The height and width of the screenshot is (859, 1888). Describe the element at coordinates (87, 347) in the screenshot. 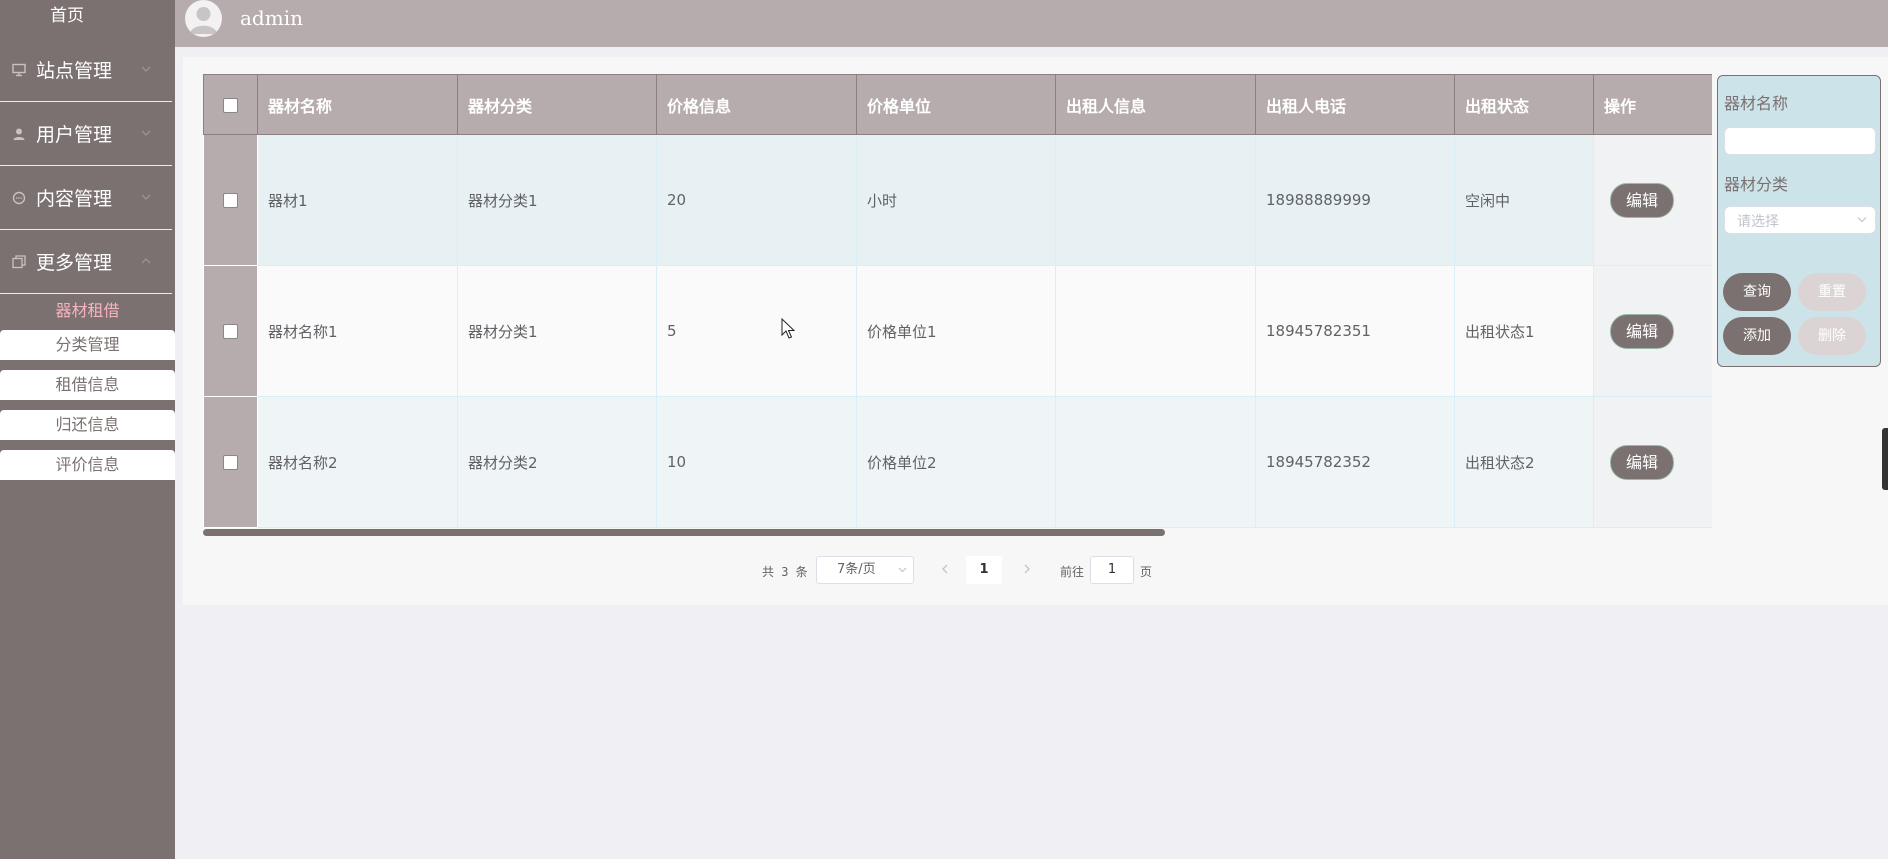

I see `sidebar-item-category: 分类管理` at that location.